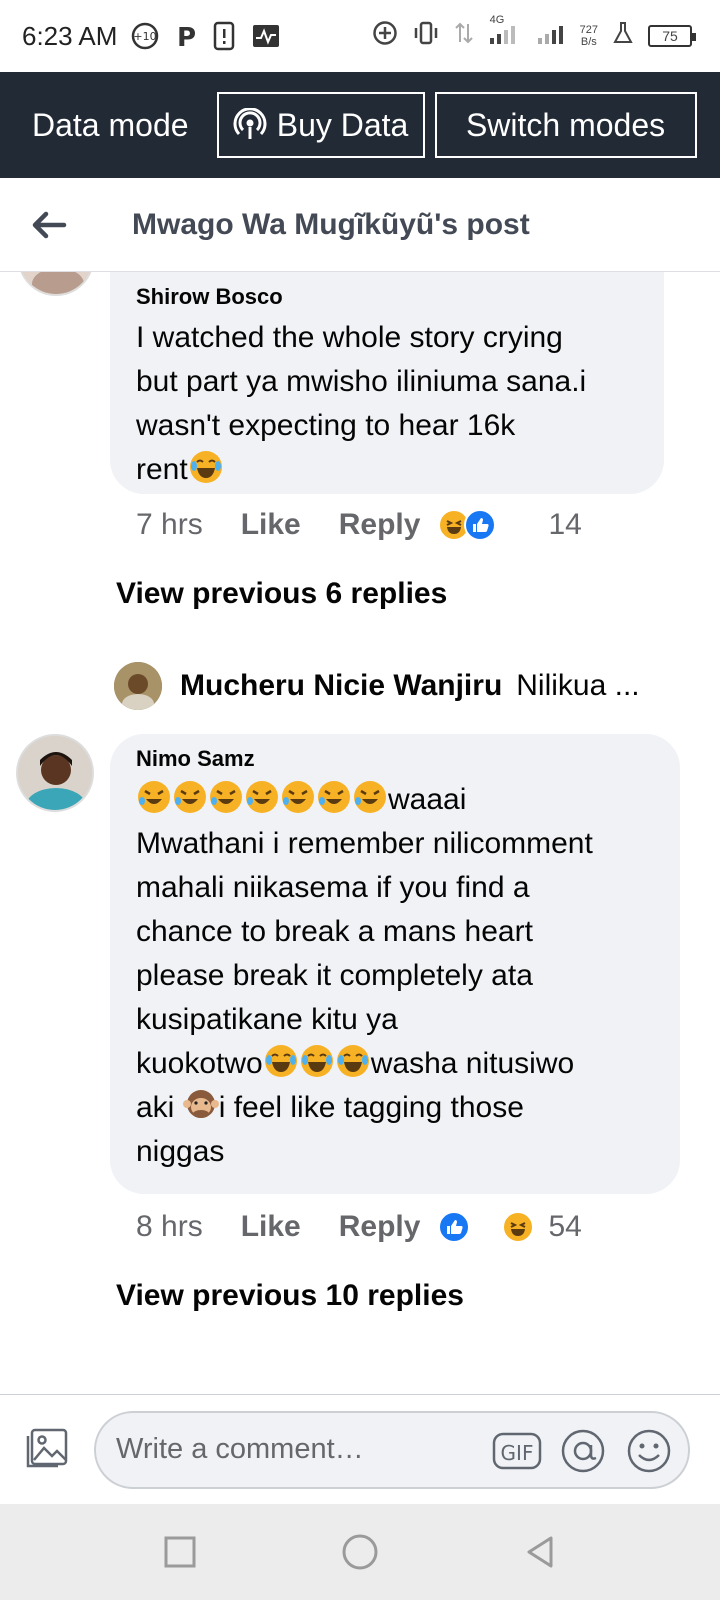  What do you see at coordinates (426, 36) in the screenshot?
I see `vibrate-icon` at bounding box center [426, 36].